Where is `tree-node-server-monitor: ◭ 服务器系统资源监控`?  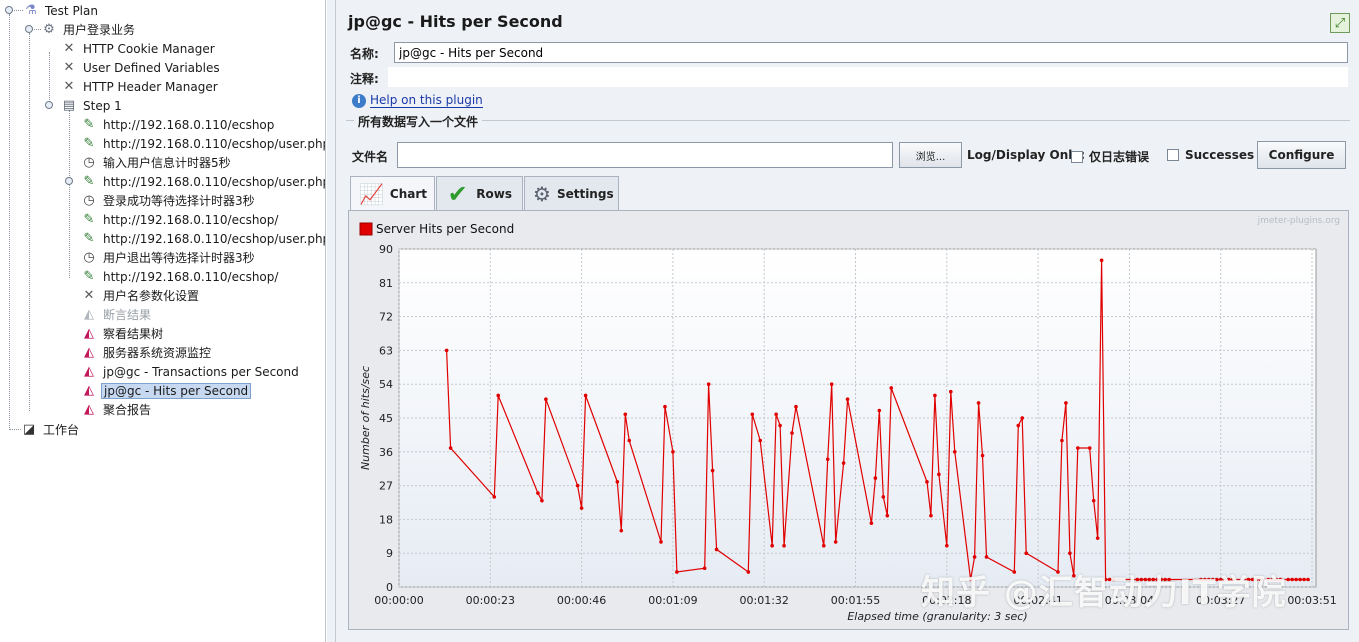
tree-node-server-monitor: ◭ 服务器系统资源监控 is located at coordinates (146, 352).